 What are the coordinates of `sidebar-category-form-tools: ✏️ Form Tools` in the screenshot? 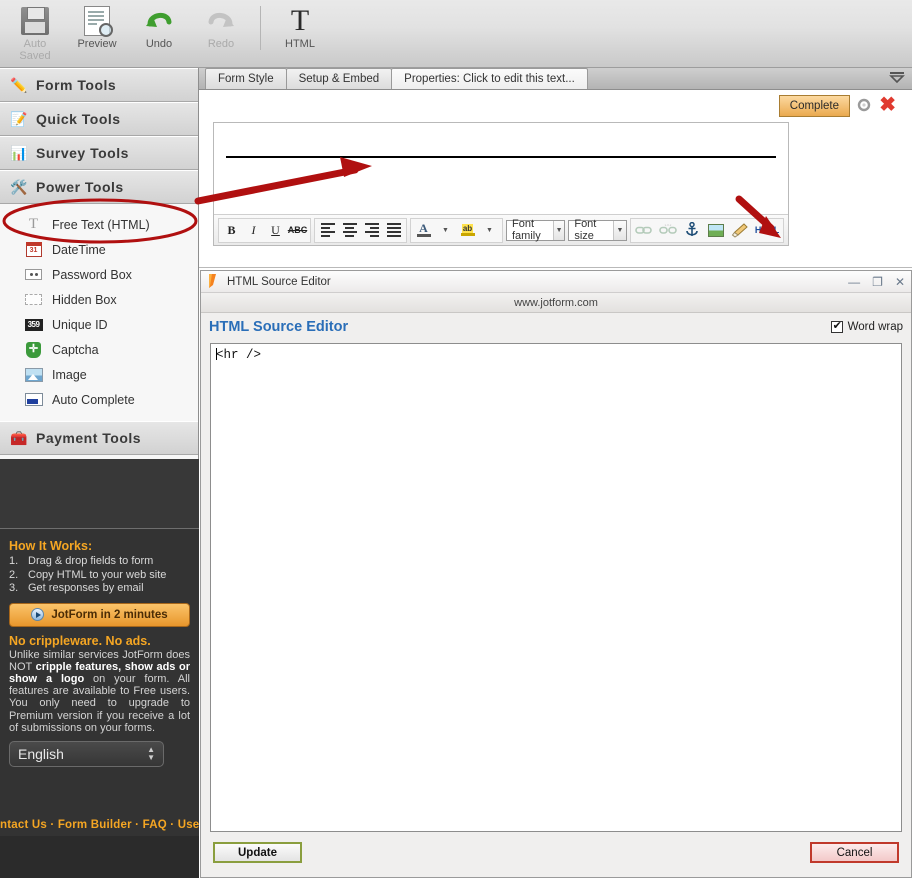 It's located at (99, 85).